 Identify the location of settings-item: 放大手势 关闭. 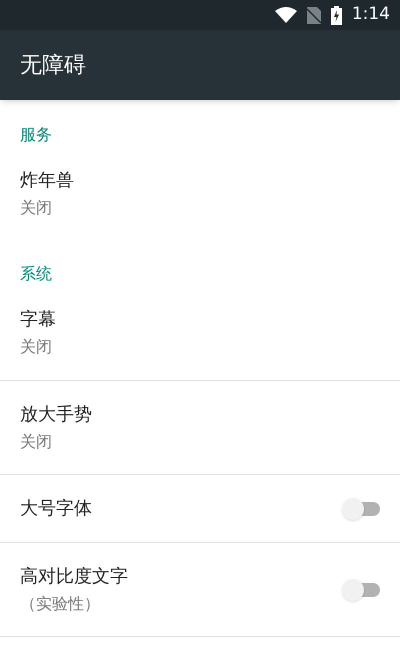
(200, 427).